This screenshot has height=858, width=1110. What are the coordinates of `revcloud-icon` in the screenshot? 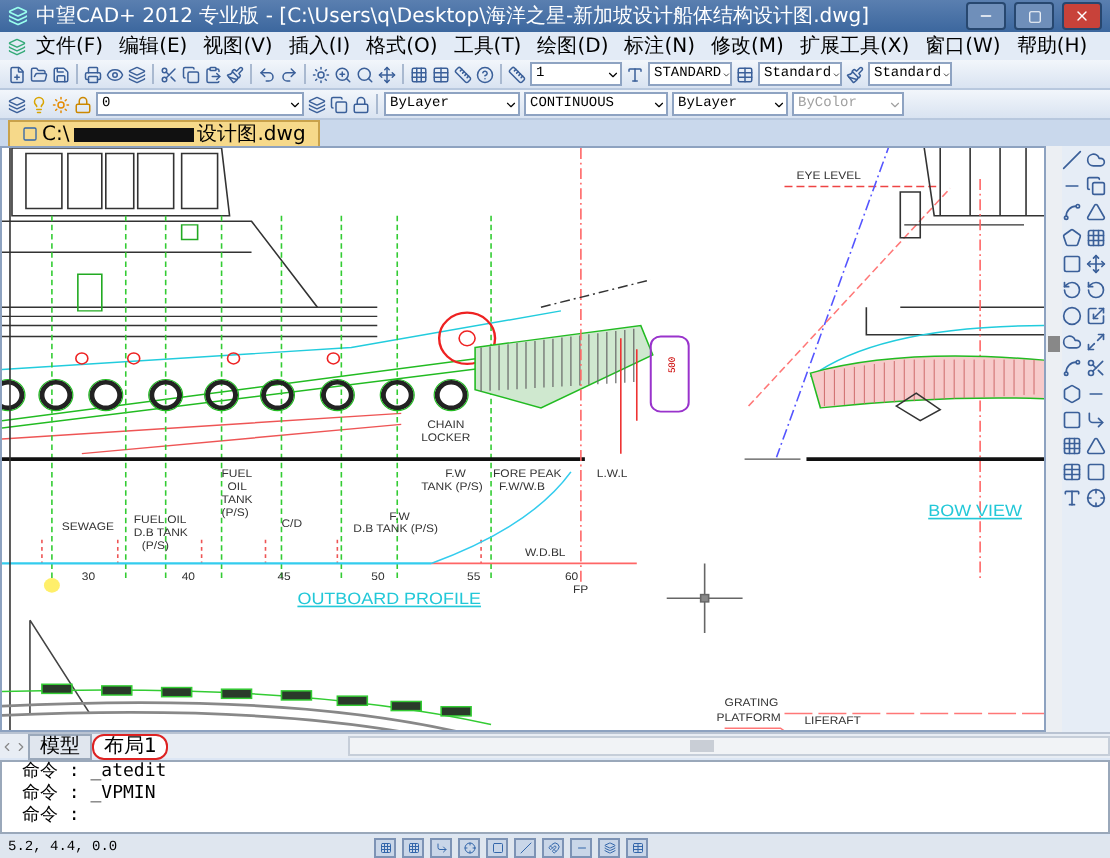 It's located at (1072, 342).